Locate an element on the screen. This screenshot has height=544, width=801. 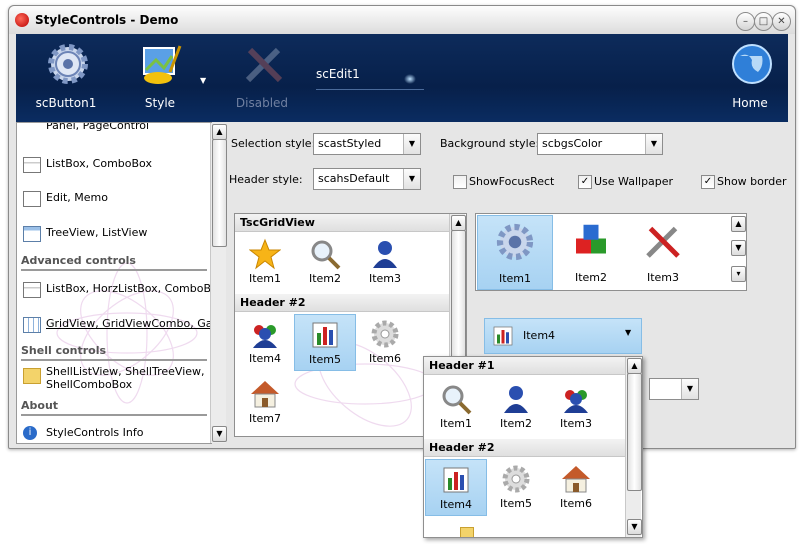
disabled-button: Disabled is located at coordinates (262, 78).